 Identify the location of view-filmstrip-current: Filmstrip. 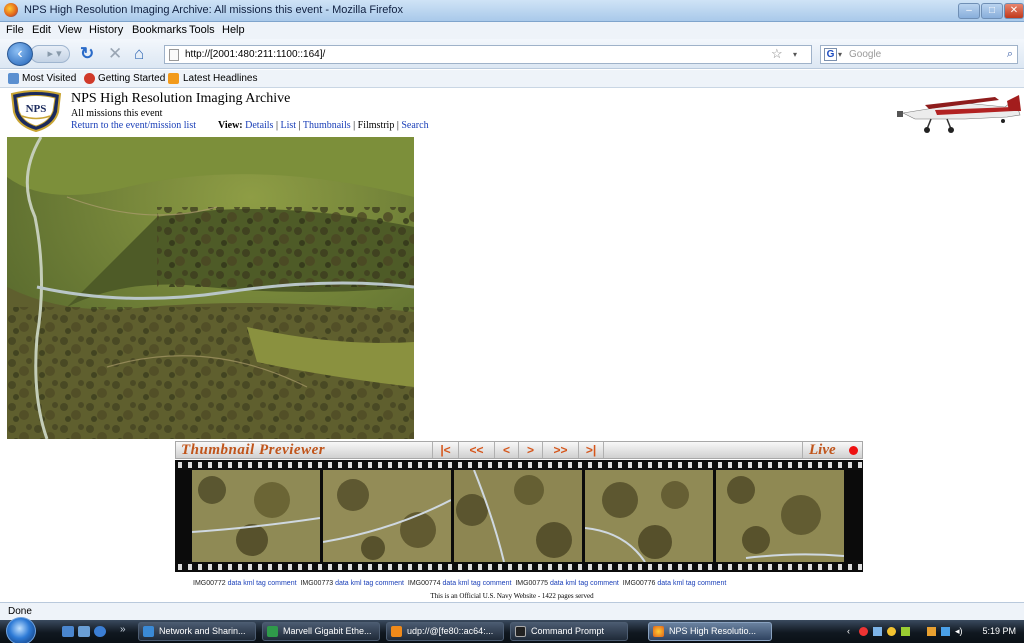
(376, 125).